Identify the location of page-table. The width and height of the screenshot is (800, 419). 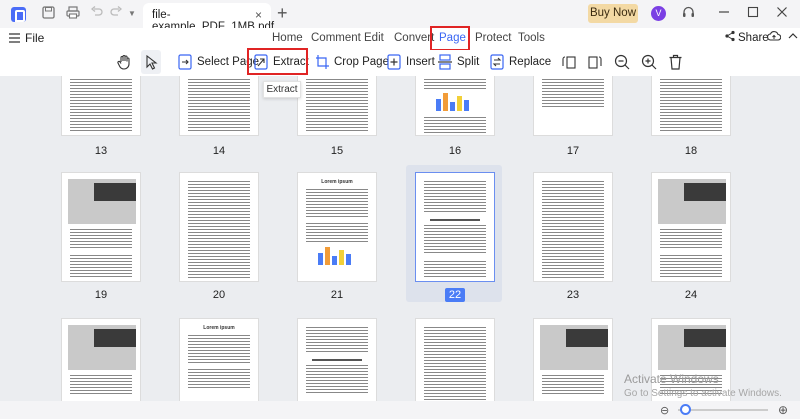
(337, 380).